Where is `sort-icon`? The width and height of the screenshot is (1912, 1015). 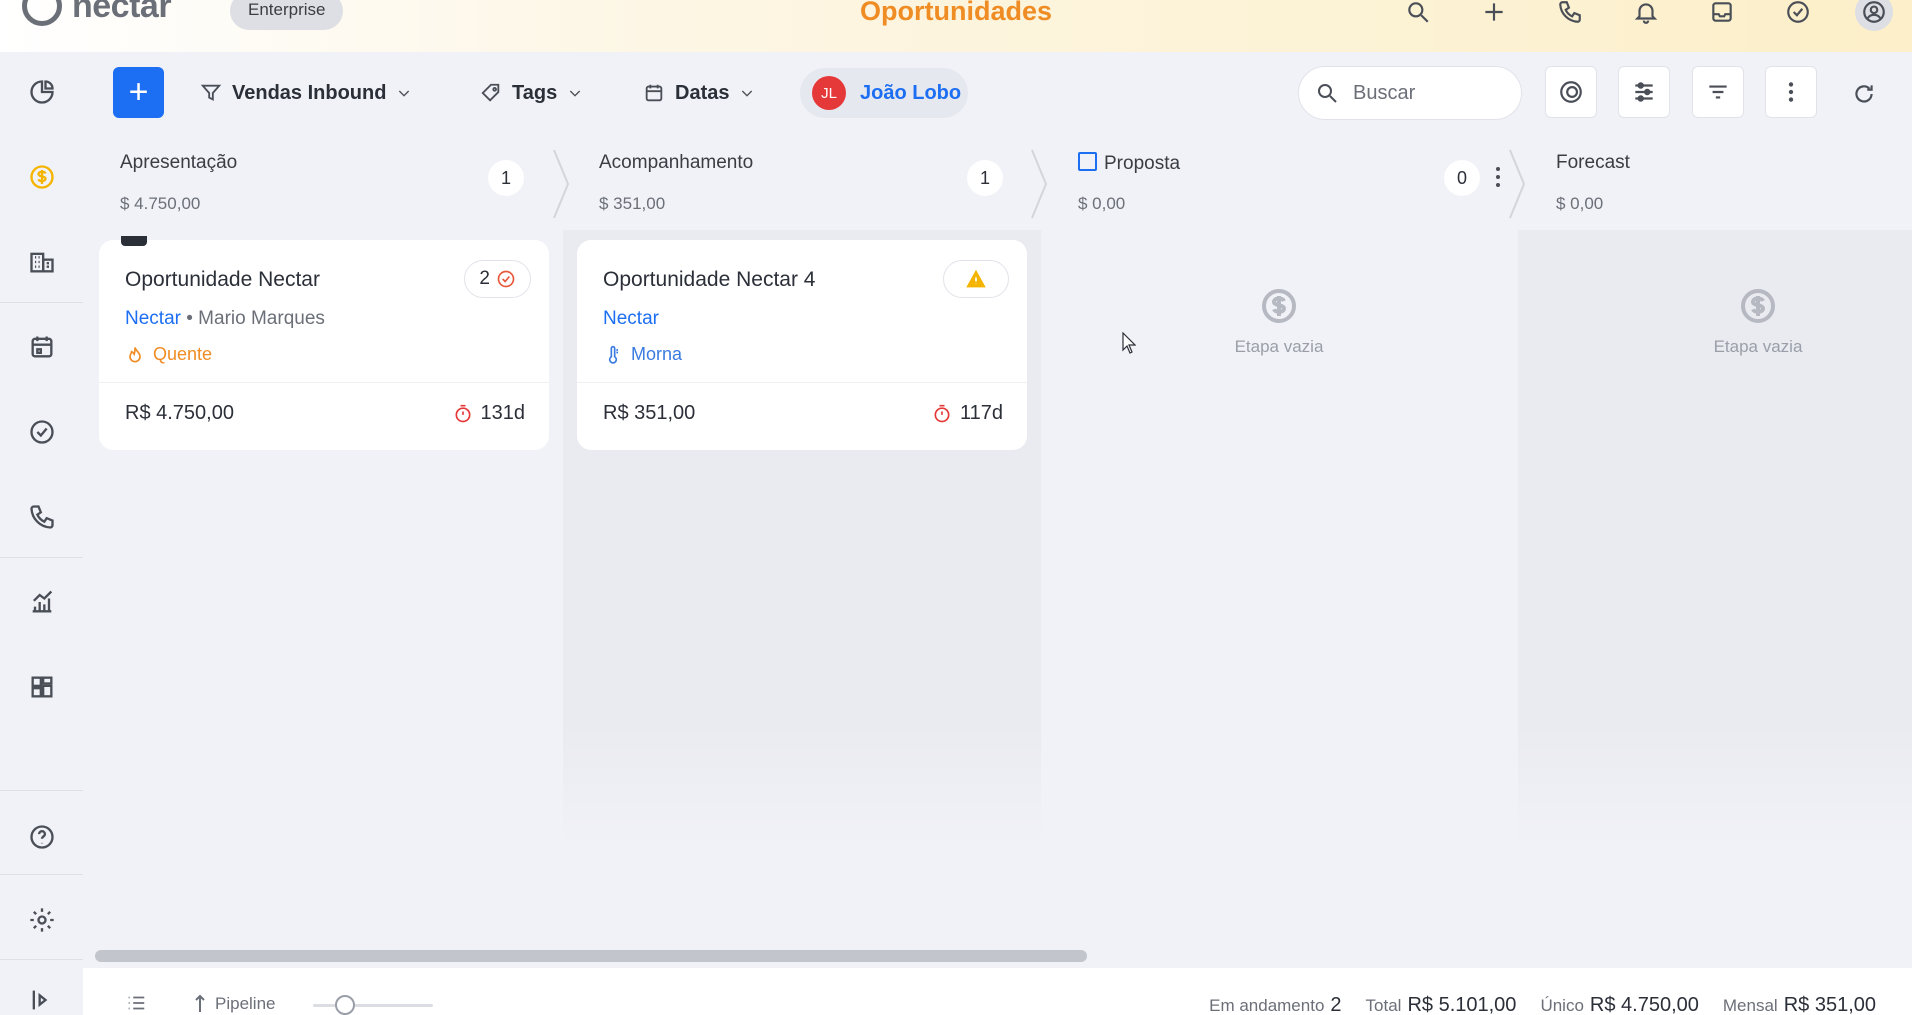 sort-icon is located at coordinates (1718, 92).